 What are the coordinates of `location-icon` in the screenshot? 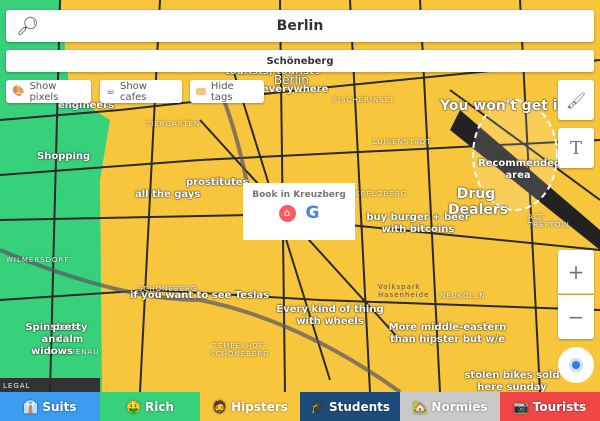 It's located at (576, 365).